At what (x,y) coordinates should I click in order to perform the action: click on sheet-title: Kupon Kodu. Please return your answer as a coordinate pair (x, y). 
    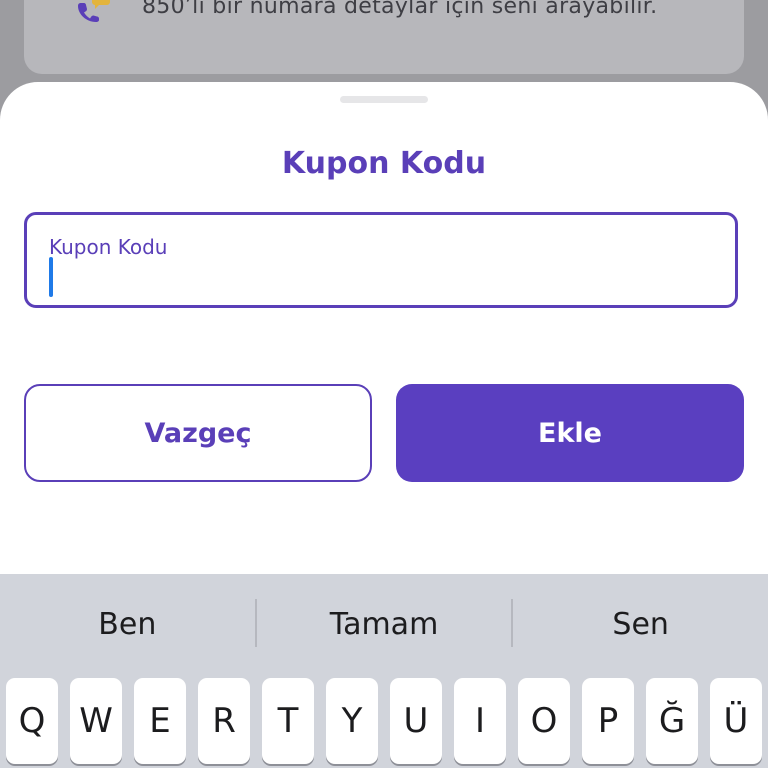
    Looking at the image, I should click on (384, 163).